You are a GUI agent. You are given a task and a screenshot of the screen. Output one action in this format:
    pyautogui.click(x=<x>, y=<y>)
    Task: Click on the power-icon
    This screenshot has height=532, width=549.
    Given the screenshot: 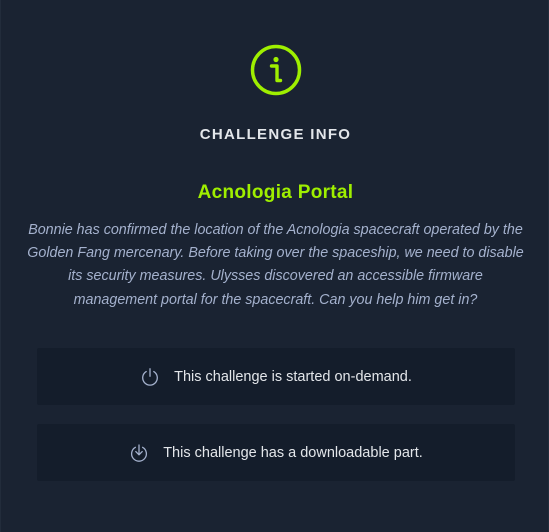 What is the action you would take?
    pyautogui.click(x=150, y=377)
    